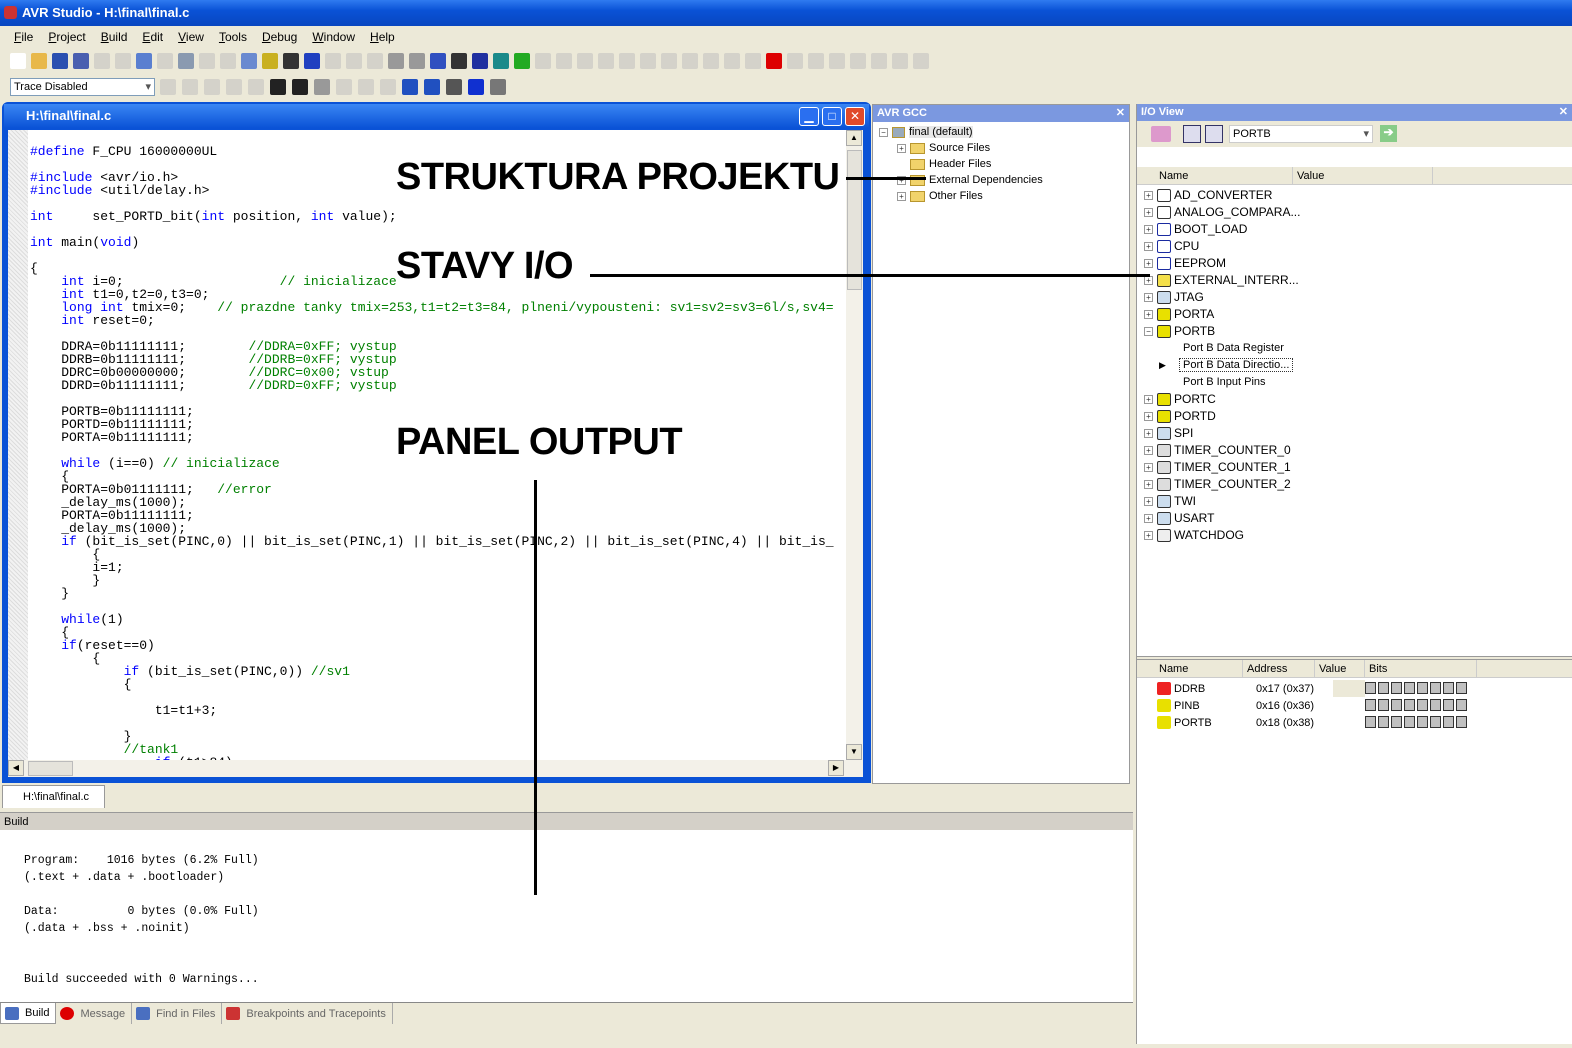 The width and height of the screenshot is (1572, 1048). What do you see at coordinates (1354, 722) in the screenshot?
I see `register-row: PORTB 0x18 (0x38)` at bounding box center [1354, 722].